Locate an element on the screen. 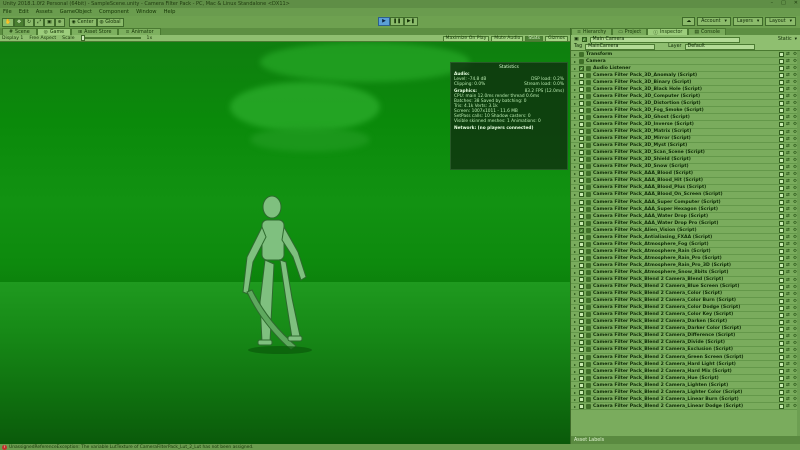 This screenshot has width=800, height=450. mute-audio-toggle: Mute Audio is located at coordinates (507, 38).